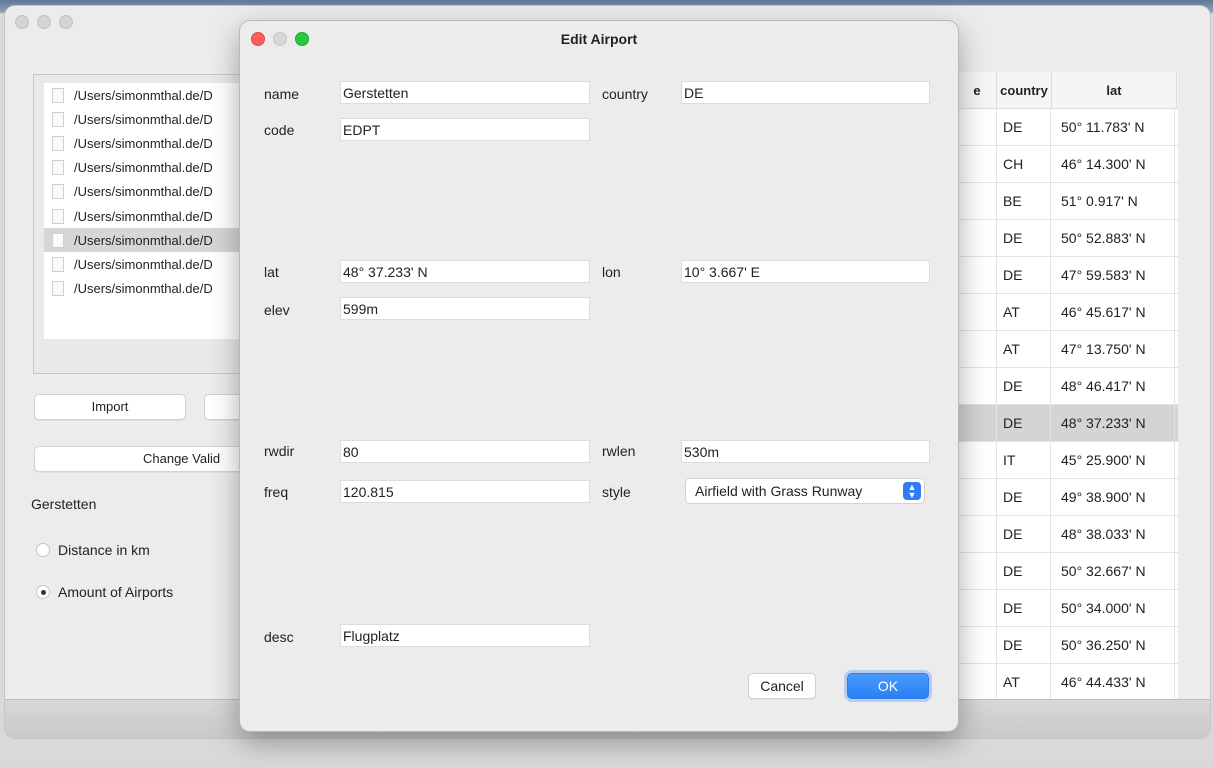 Image resolution: width=1213 pixels, height=767 pixels. I want to click on rwdir-field, so click(465, 451).